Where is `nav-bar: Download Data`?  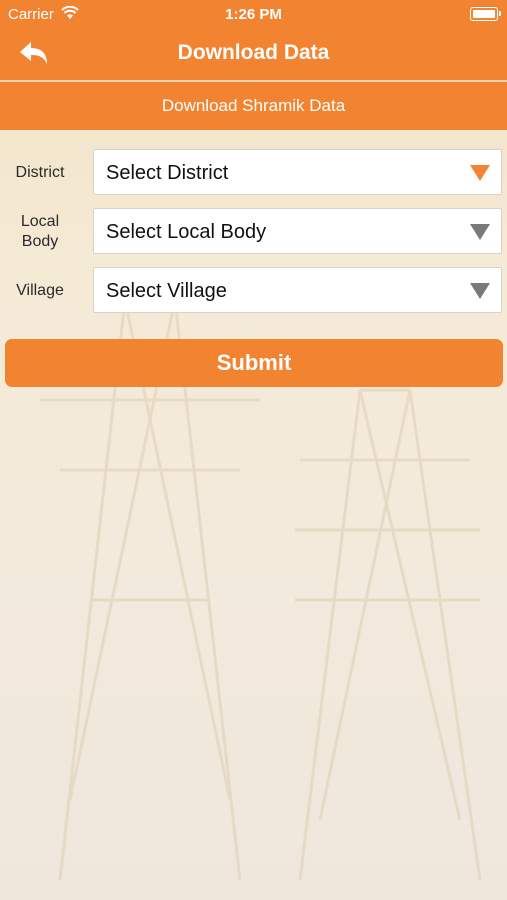 nav-bar: Download Data is located at coordinates (253, 54).